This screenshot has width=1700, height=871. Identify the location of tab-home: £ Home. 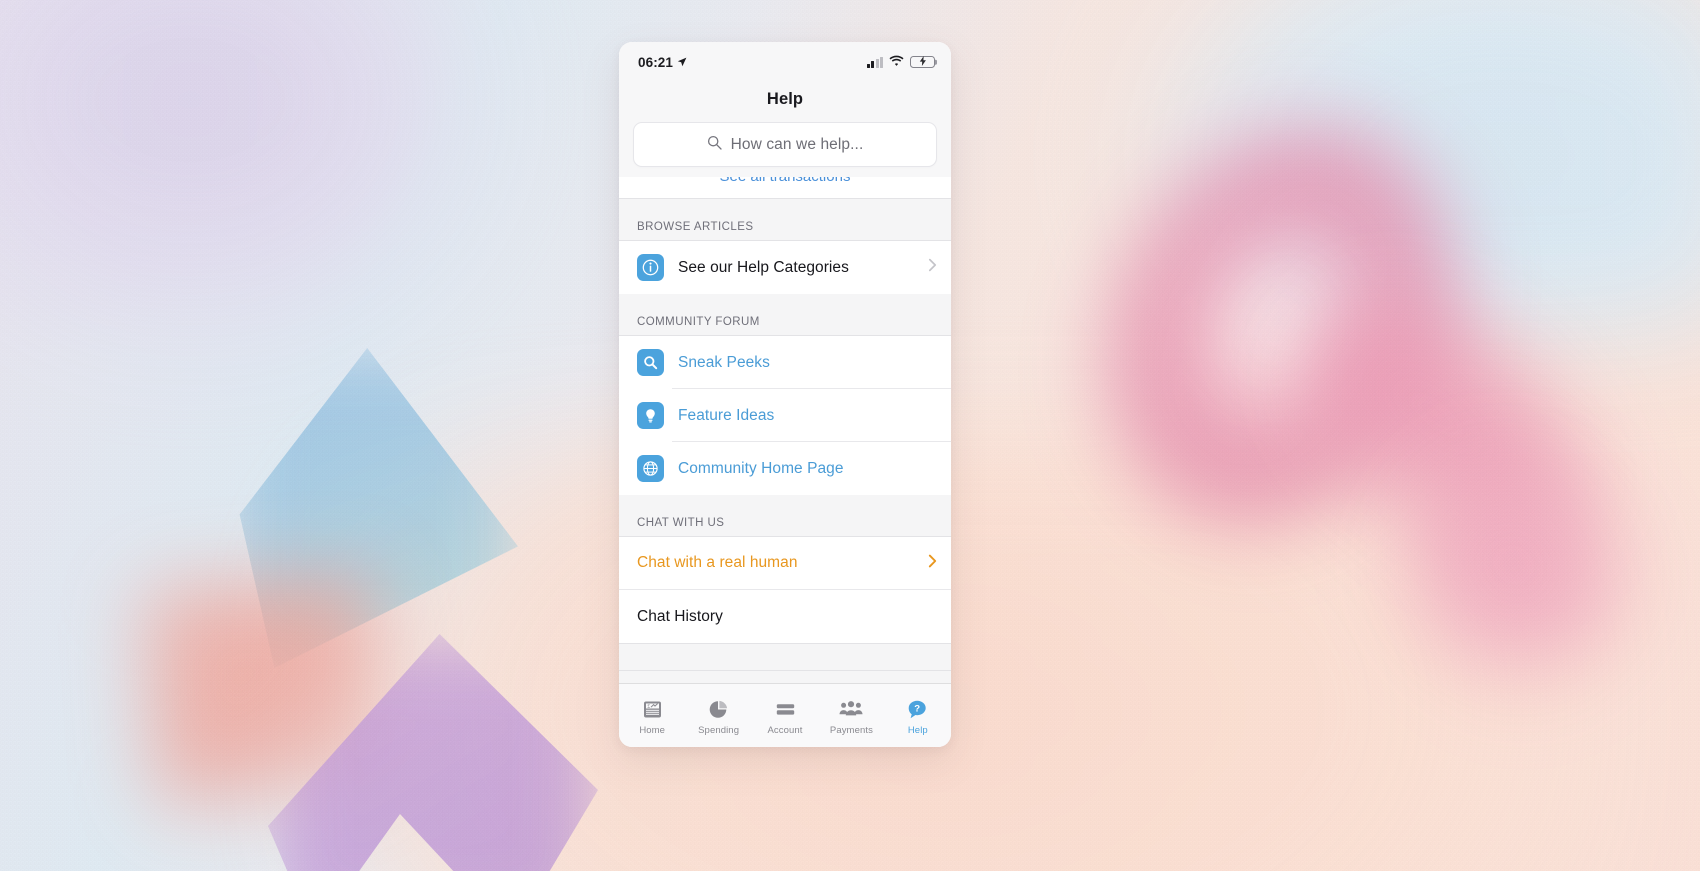
(652, 715).